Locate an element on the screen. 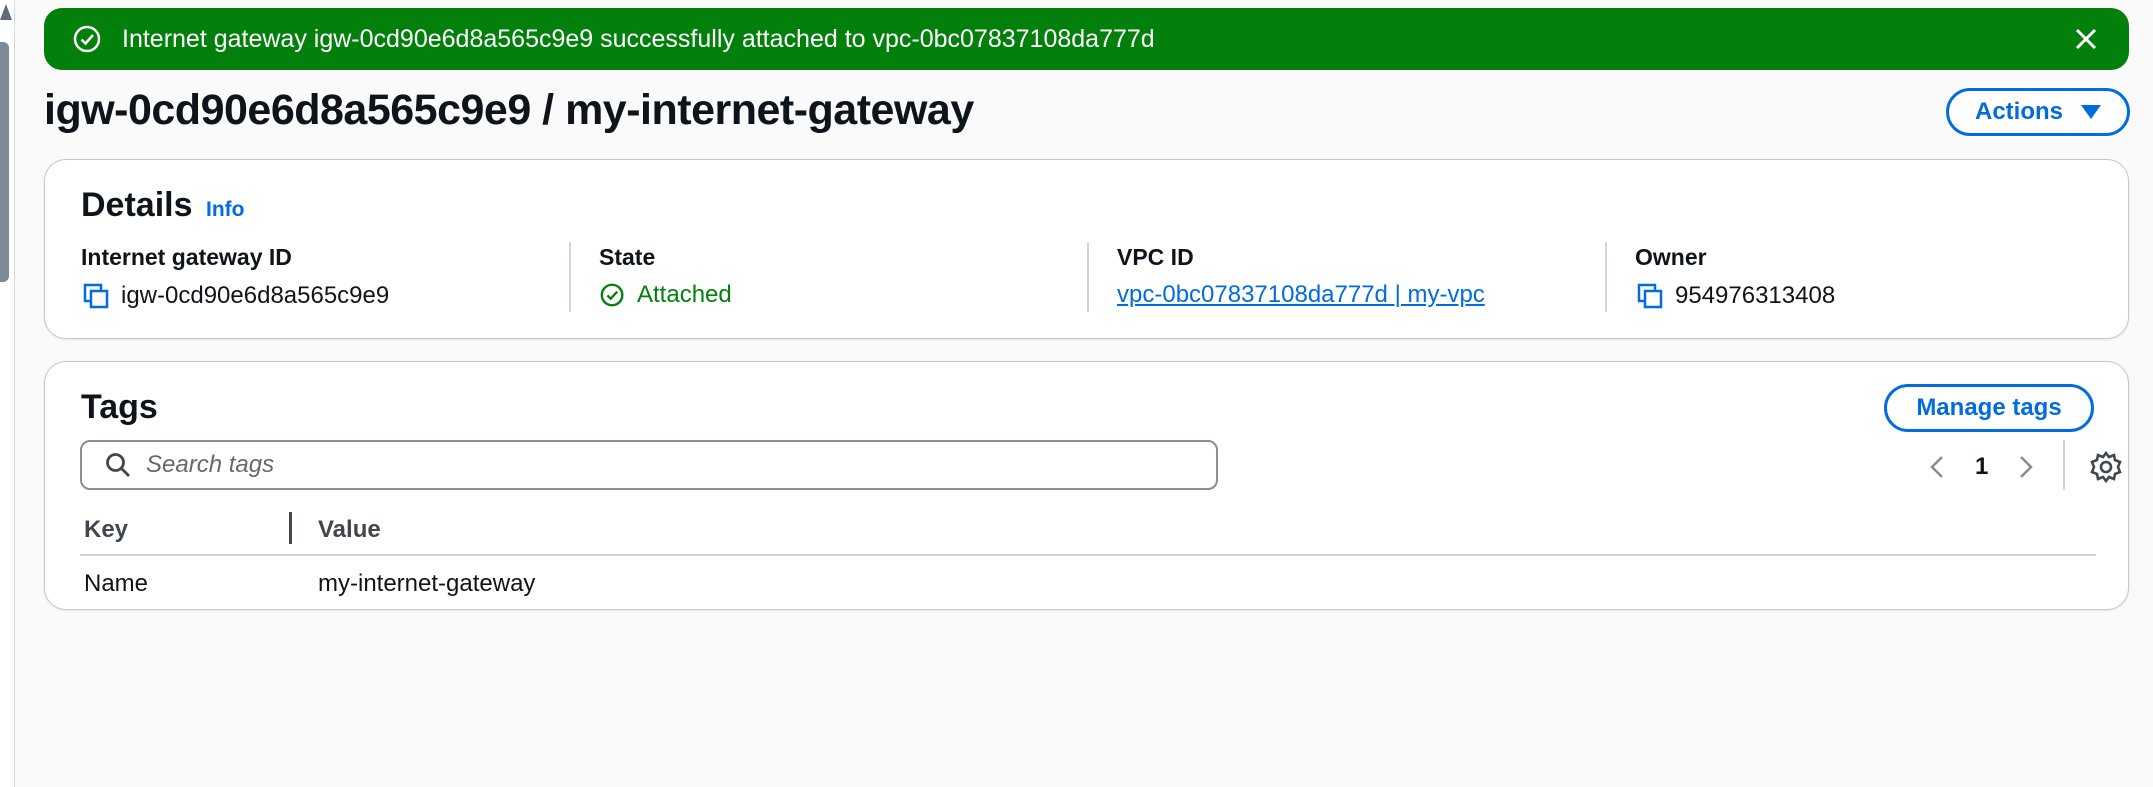  side-panel-handle is located at coordinates (4, 162).